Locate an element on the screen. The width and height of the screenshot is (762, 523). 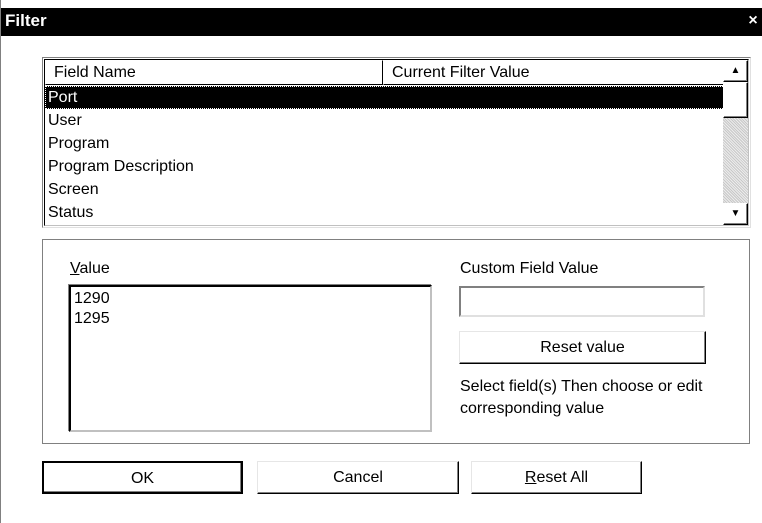
dialog-title: Filter is located at coordinates (26, 20).